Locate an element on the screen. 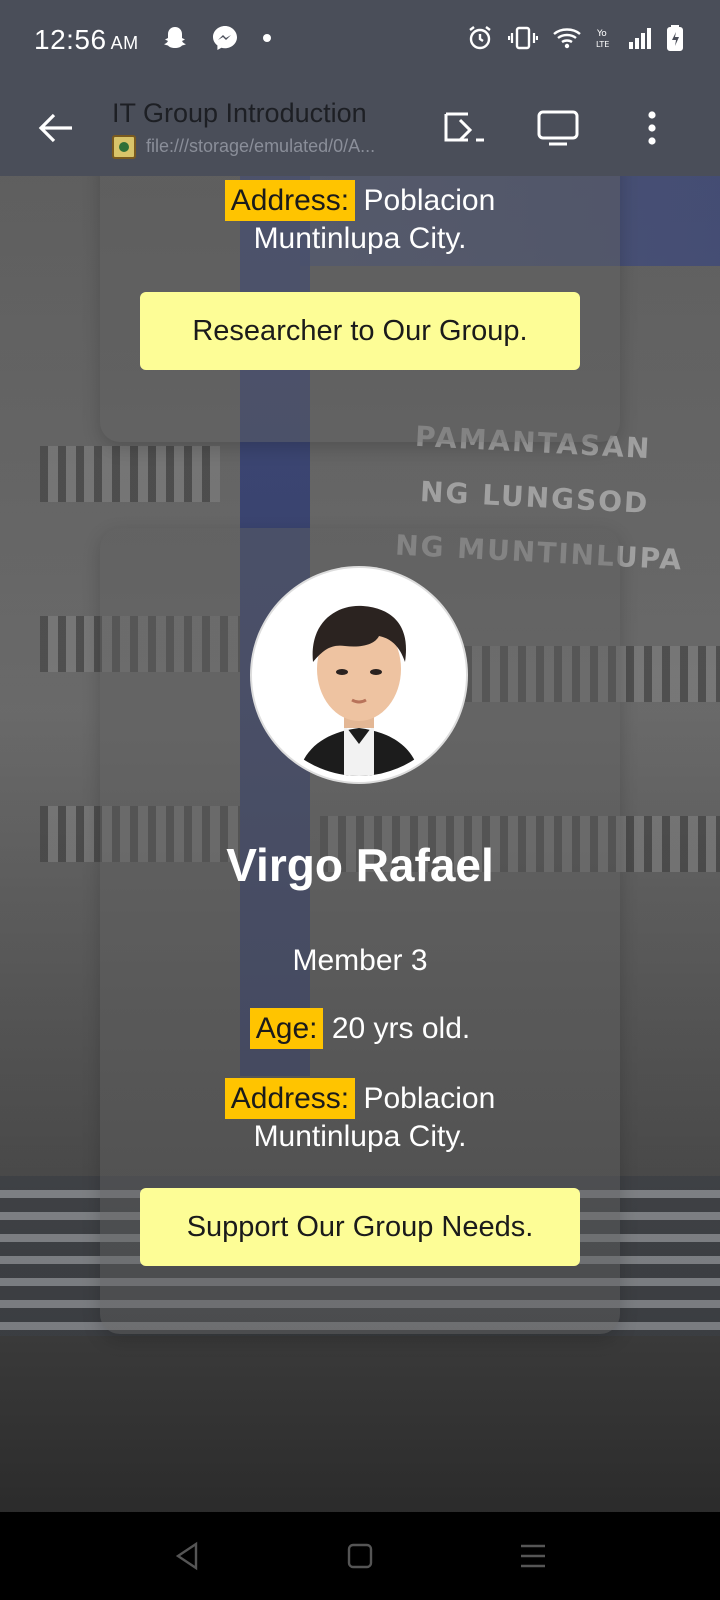 The image size is (720, 1600). status-right: Yo LTE is located at coordinates (576, 40).